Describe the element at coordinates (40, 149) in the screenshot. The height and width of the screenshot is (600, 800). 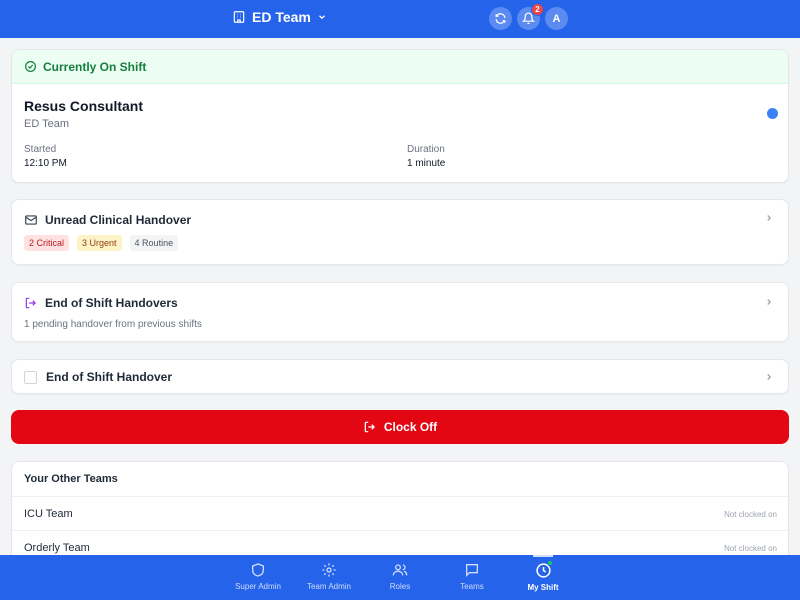
I see `started-label: Started` at that location.